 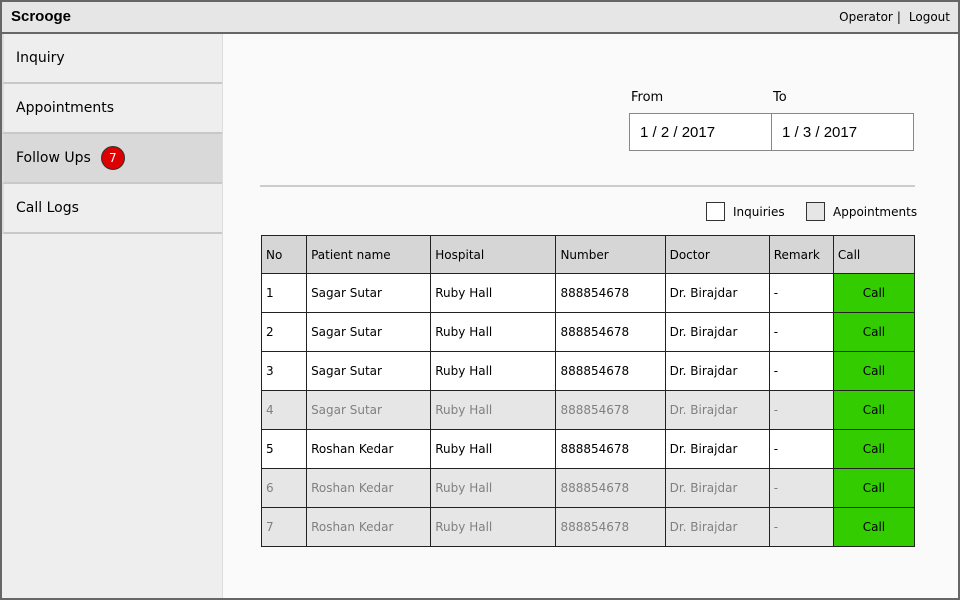 I want to click on inquiries-label: Inquiries, so click(x=759, y=211).